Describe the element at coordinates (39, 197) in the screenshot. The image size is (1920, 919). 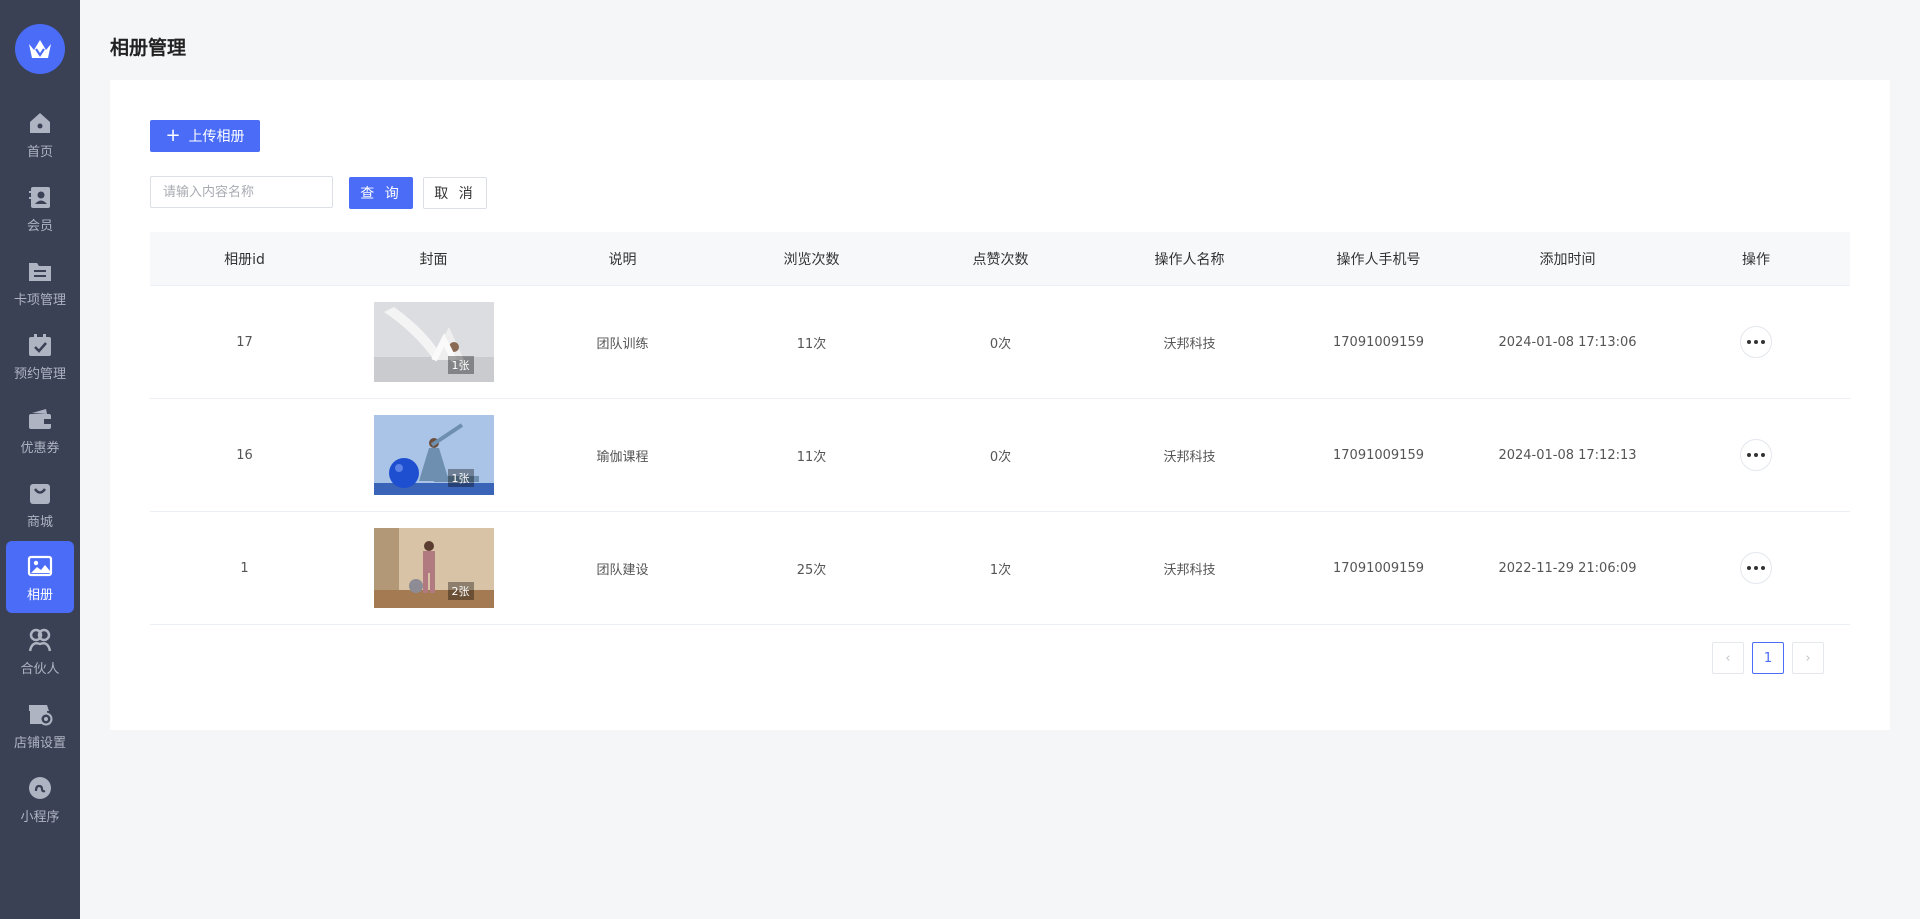
I see `member-icon` at that location.